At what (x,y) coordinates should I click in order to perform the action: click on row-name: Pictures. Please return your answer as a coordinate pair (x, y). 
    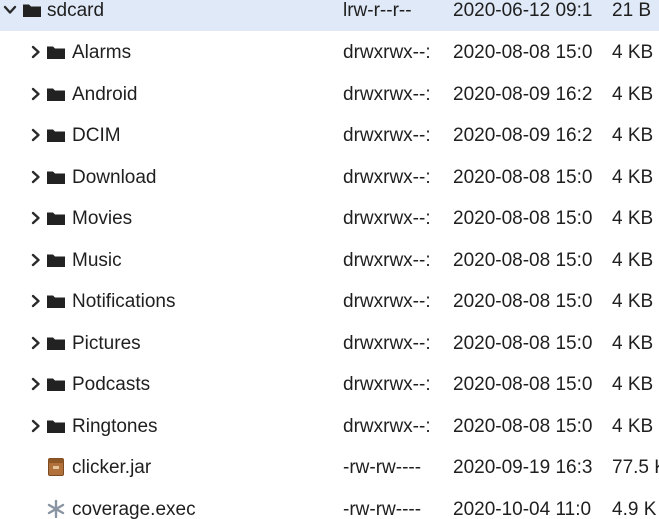
    Looking at the image, I should click on (106, 343).